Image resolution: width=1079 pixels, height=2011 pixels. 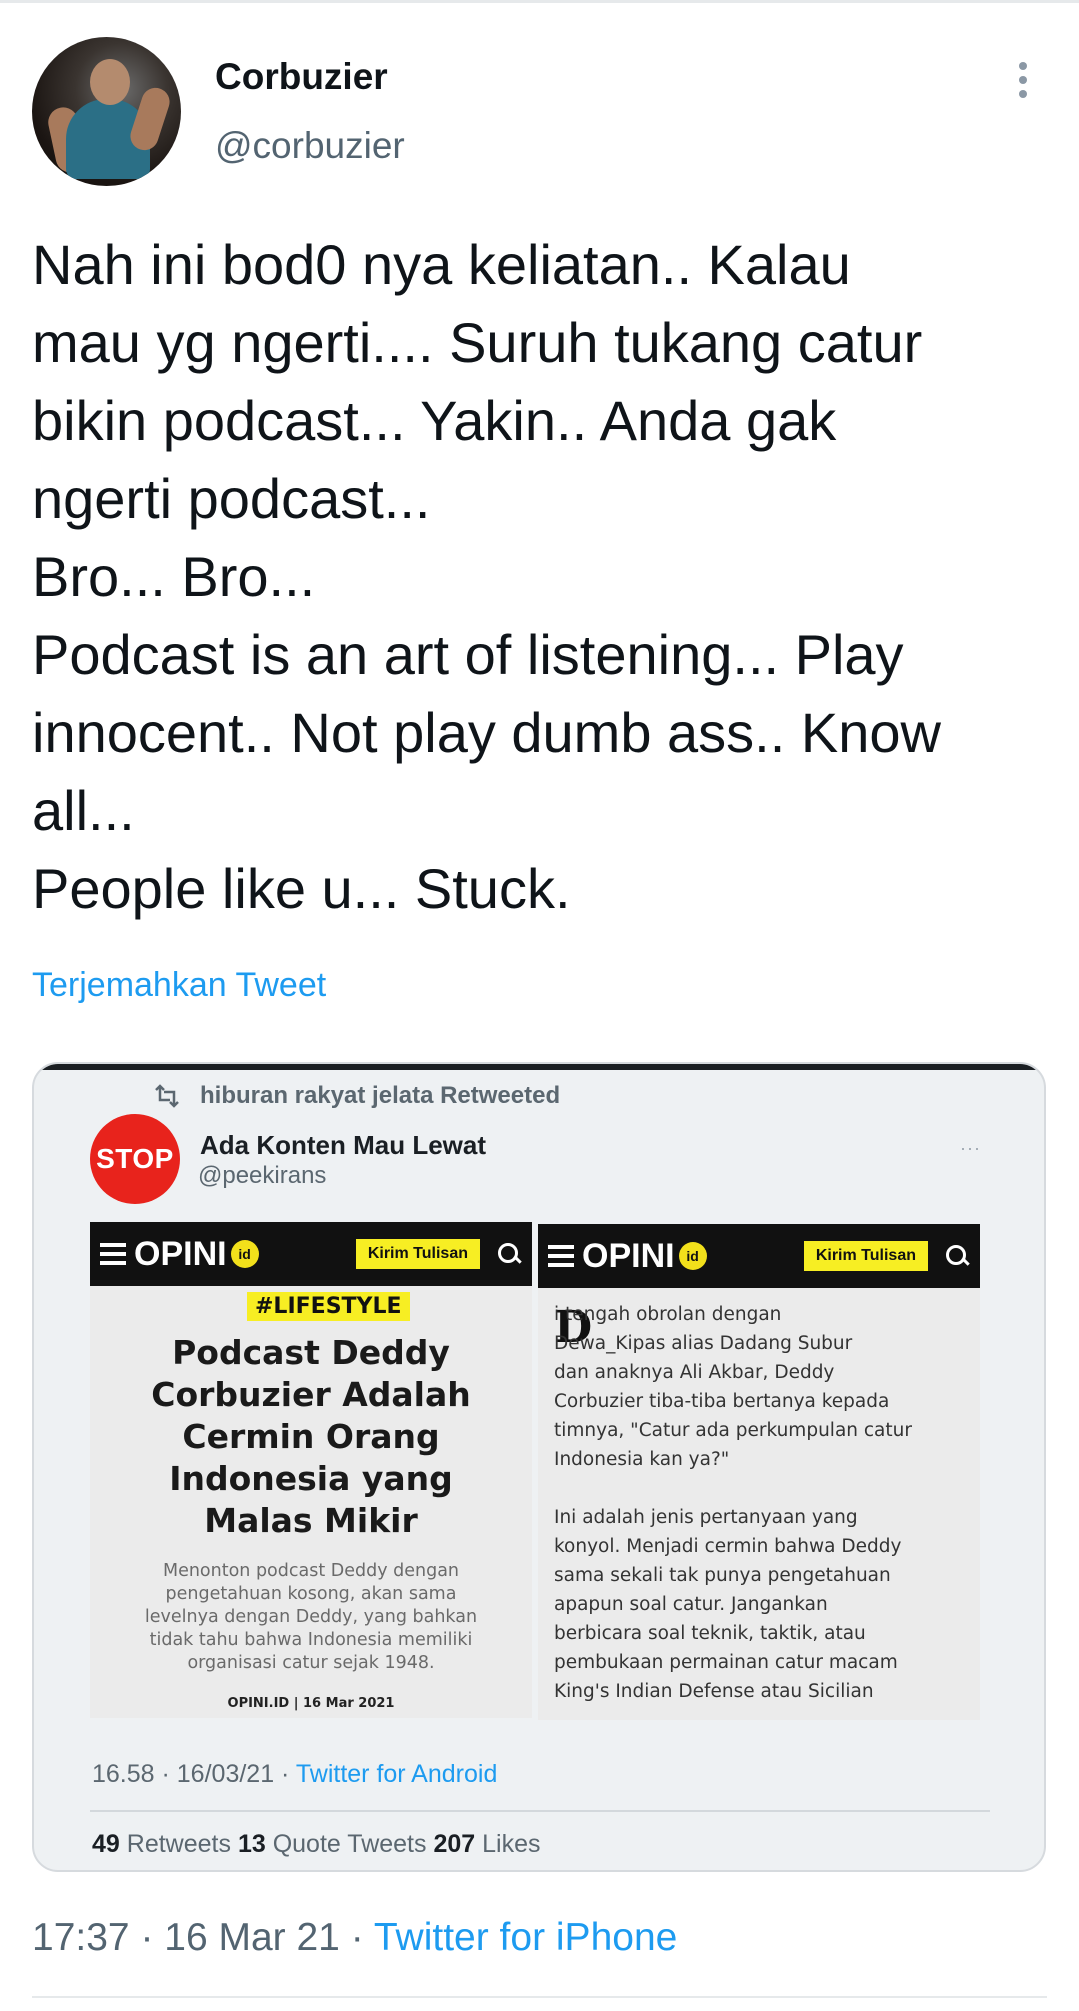 What do you see at coordinates (539, 1) in the screenshot?
I see `top-divider` at bounding box center [539, 1].